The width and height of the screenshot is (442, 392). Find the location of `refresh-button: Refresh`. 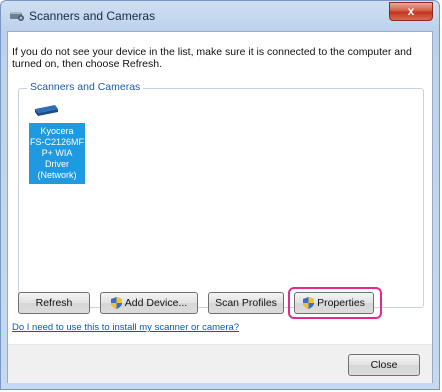

refresh-button: Refresh is located at coordinates (54, 303).